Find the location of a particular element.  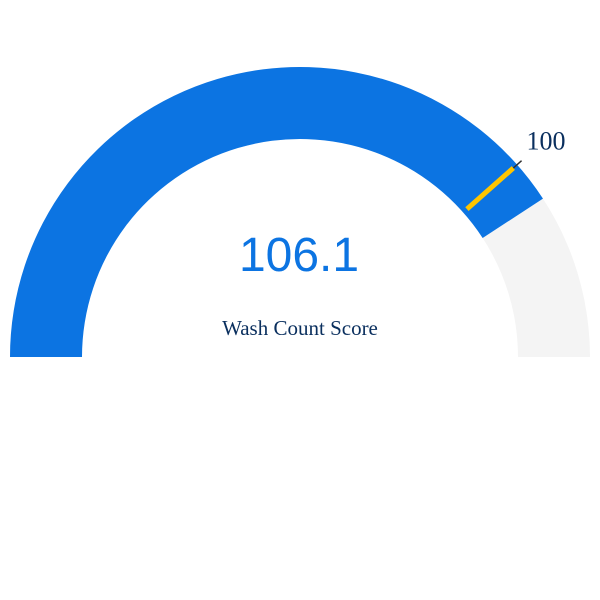

threshold-label: 100 is located at coordinates (546, 140).